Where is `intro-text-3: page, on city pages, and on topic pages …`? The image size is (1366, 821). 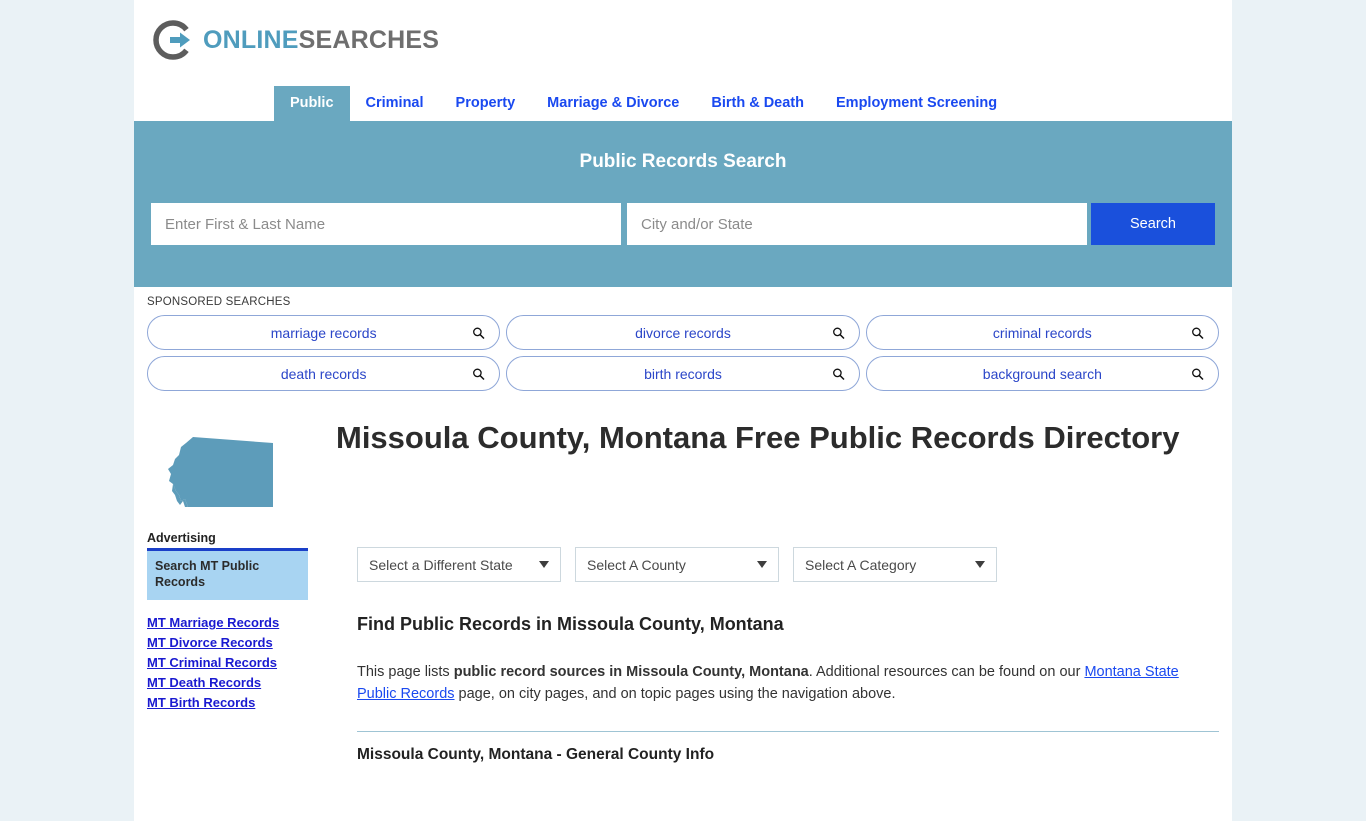 intro-text-3: page, on city pages, and on topic pages … is located at coordinates (675, 694).